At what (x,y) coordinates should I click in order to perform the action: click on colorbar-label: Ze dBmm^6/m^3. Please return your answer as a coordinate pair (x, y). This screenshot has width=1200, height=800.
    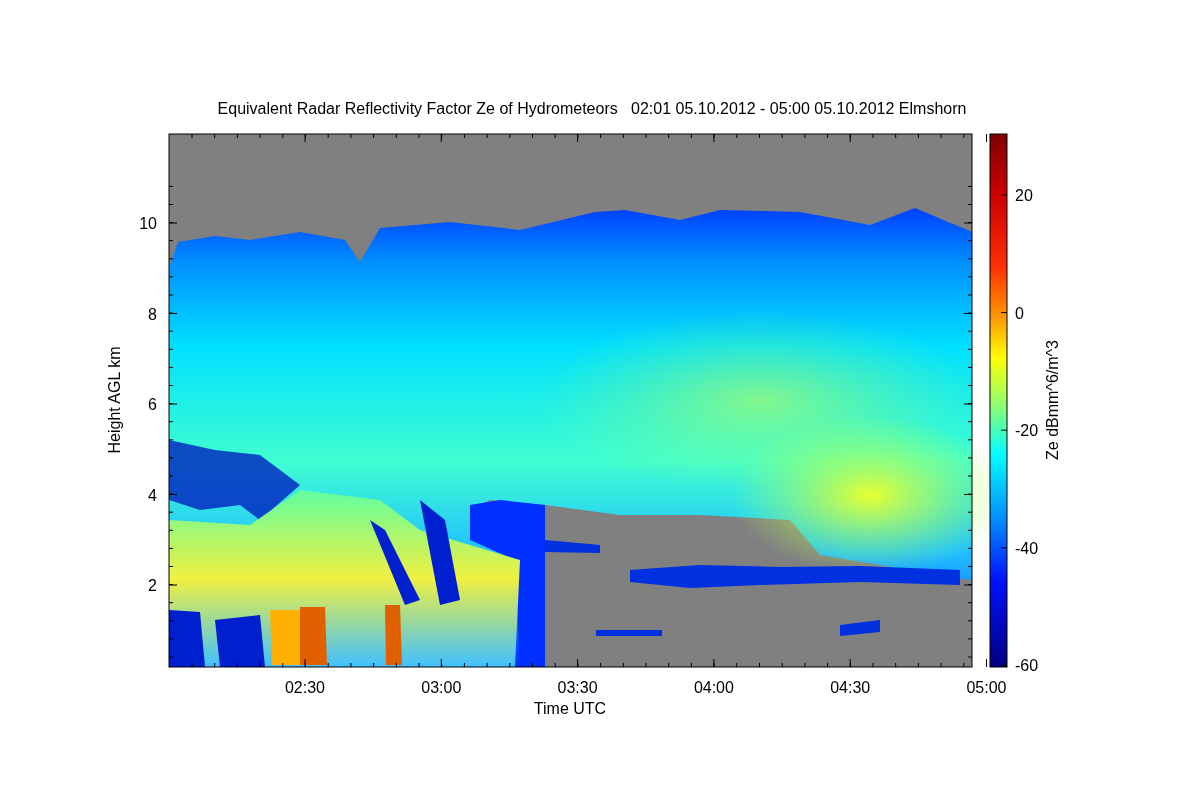
    Looking at the image, I should click on (1052, 400).